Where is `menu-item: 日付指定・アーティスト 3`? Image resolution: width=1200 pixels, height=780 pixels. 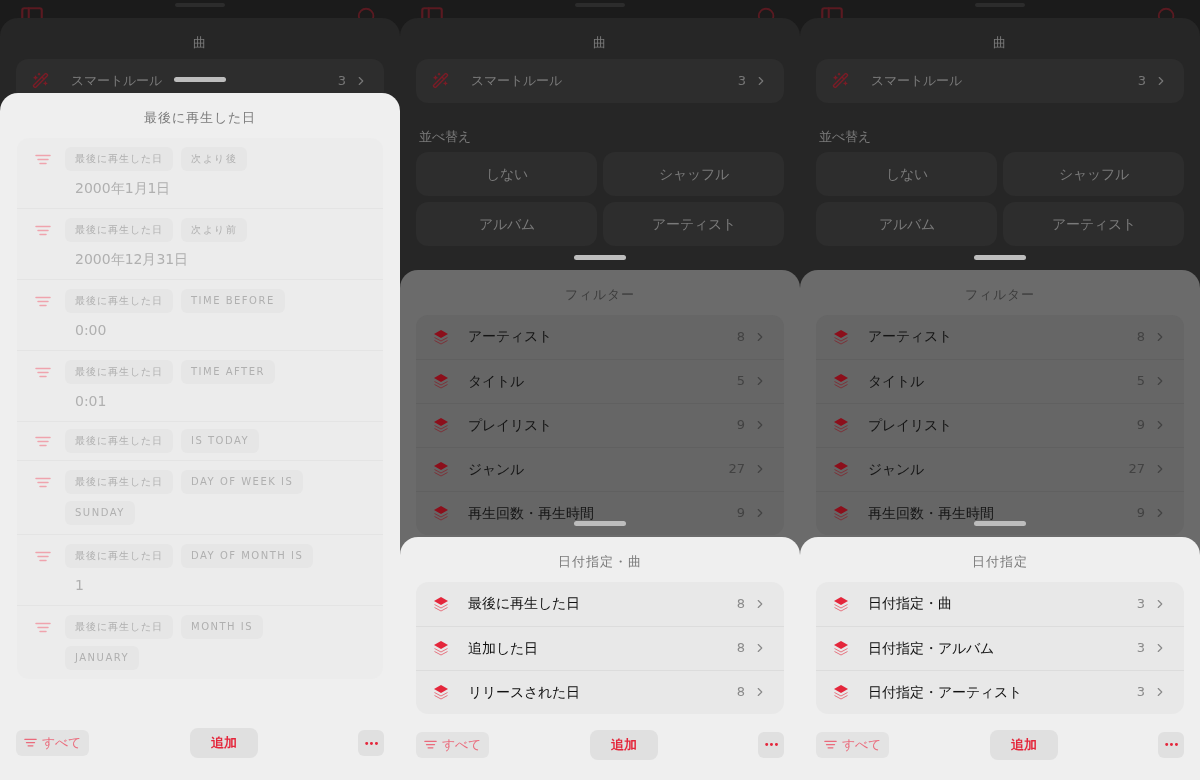
menu-item: 日付指定・アーティスト 3 is located at coordinates (1000, 691).